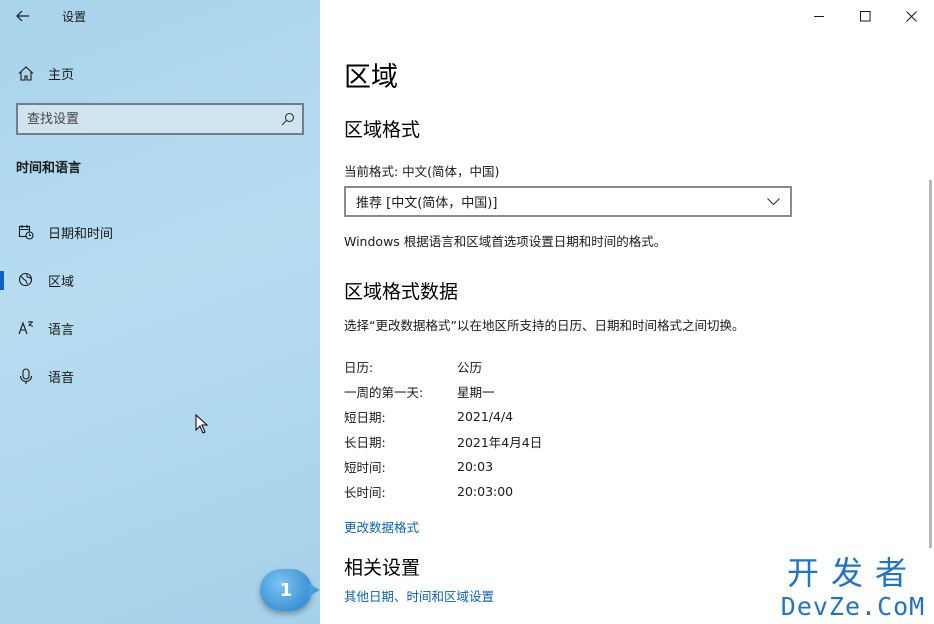 This screenshot has width=934, height=624. I want to click on change-data-format-link: 更改数据格式, so click(381, 526).